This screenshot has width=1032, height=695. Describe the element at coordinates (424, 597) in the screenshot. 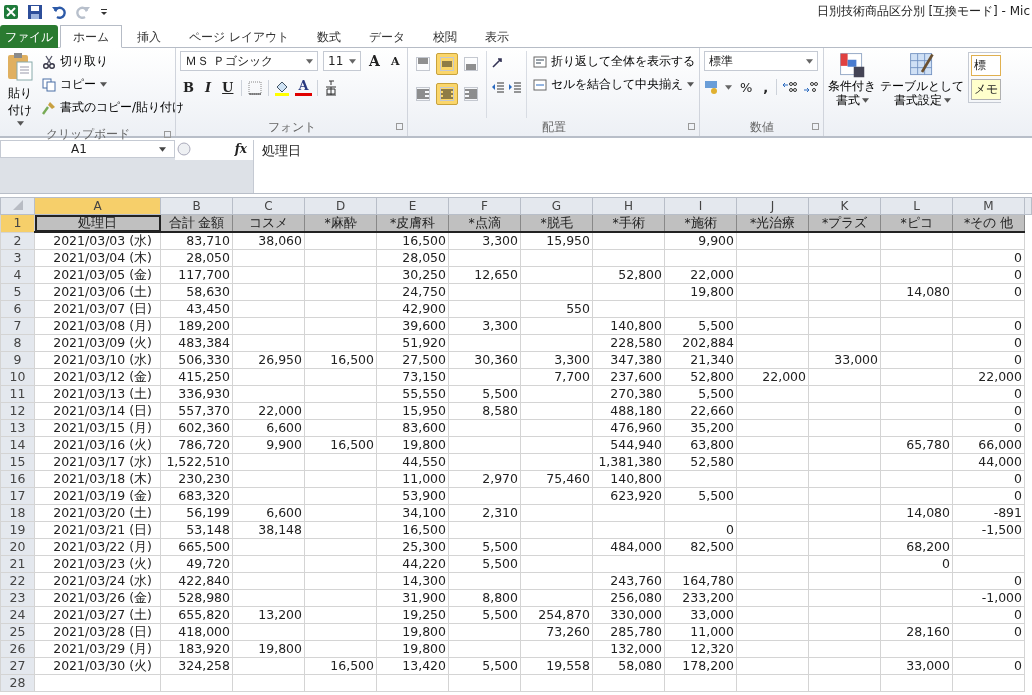

I see `table-cell: 31,900` at that location.